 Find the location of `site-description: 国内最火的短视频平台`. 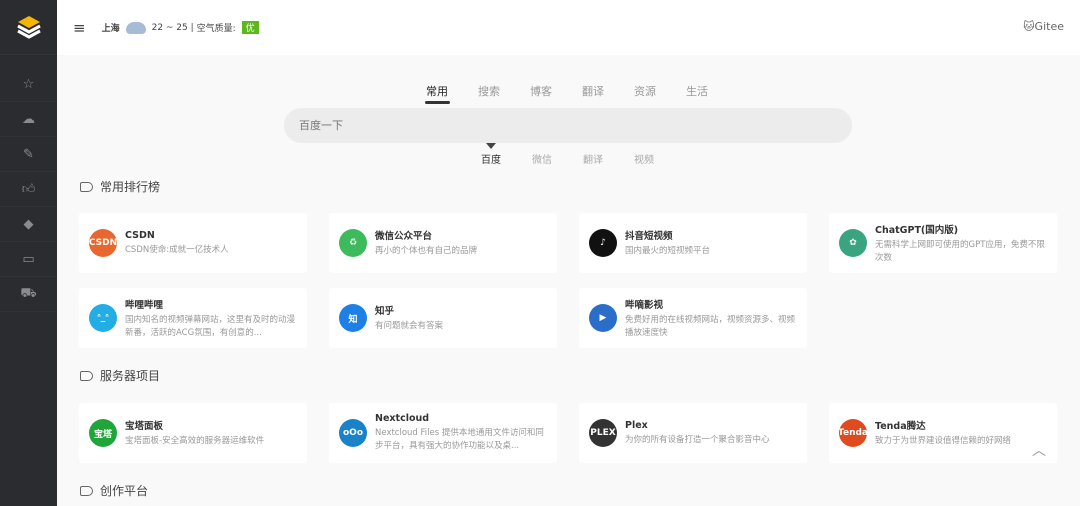

site-description: 国内最火的短视频平台 is located at coordinates (668, 251).